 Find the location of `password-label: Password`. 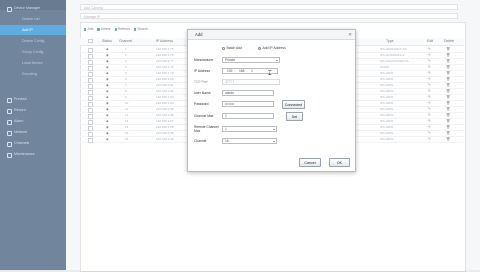

password-label: Password is located at coordinates (201, 104).